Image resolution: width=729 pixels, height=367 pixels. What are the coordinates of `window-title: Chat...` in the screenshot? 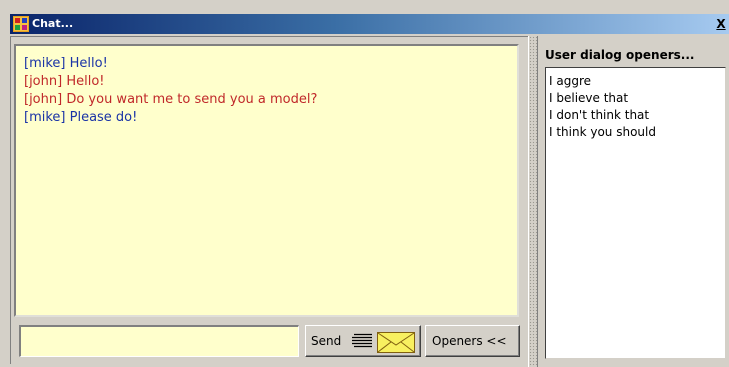 It's located at (53, 23).